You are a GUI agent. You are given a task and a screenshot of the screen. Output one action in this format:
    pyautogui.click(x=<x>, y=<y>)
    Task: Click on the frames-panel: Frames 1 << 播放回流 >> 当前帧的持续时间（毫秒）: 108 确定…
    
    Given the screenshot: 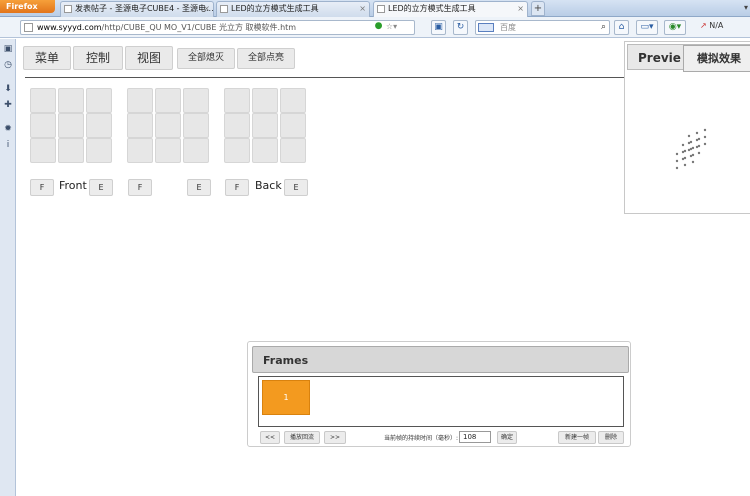 What is the action you would take?
    pyautogui.click(x=439, y=394)
    